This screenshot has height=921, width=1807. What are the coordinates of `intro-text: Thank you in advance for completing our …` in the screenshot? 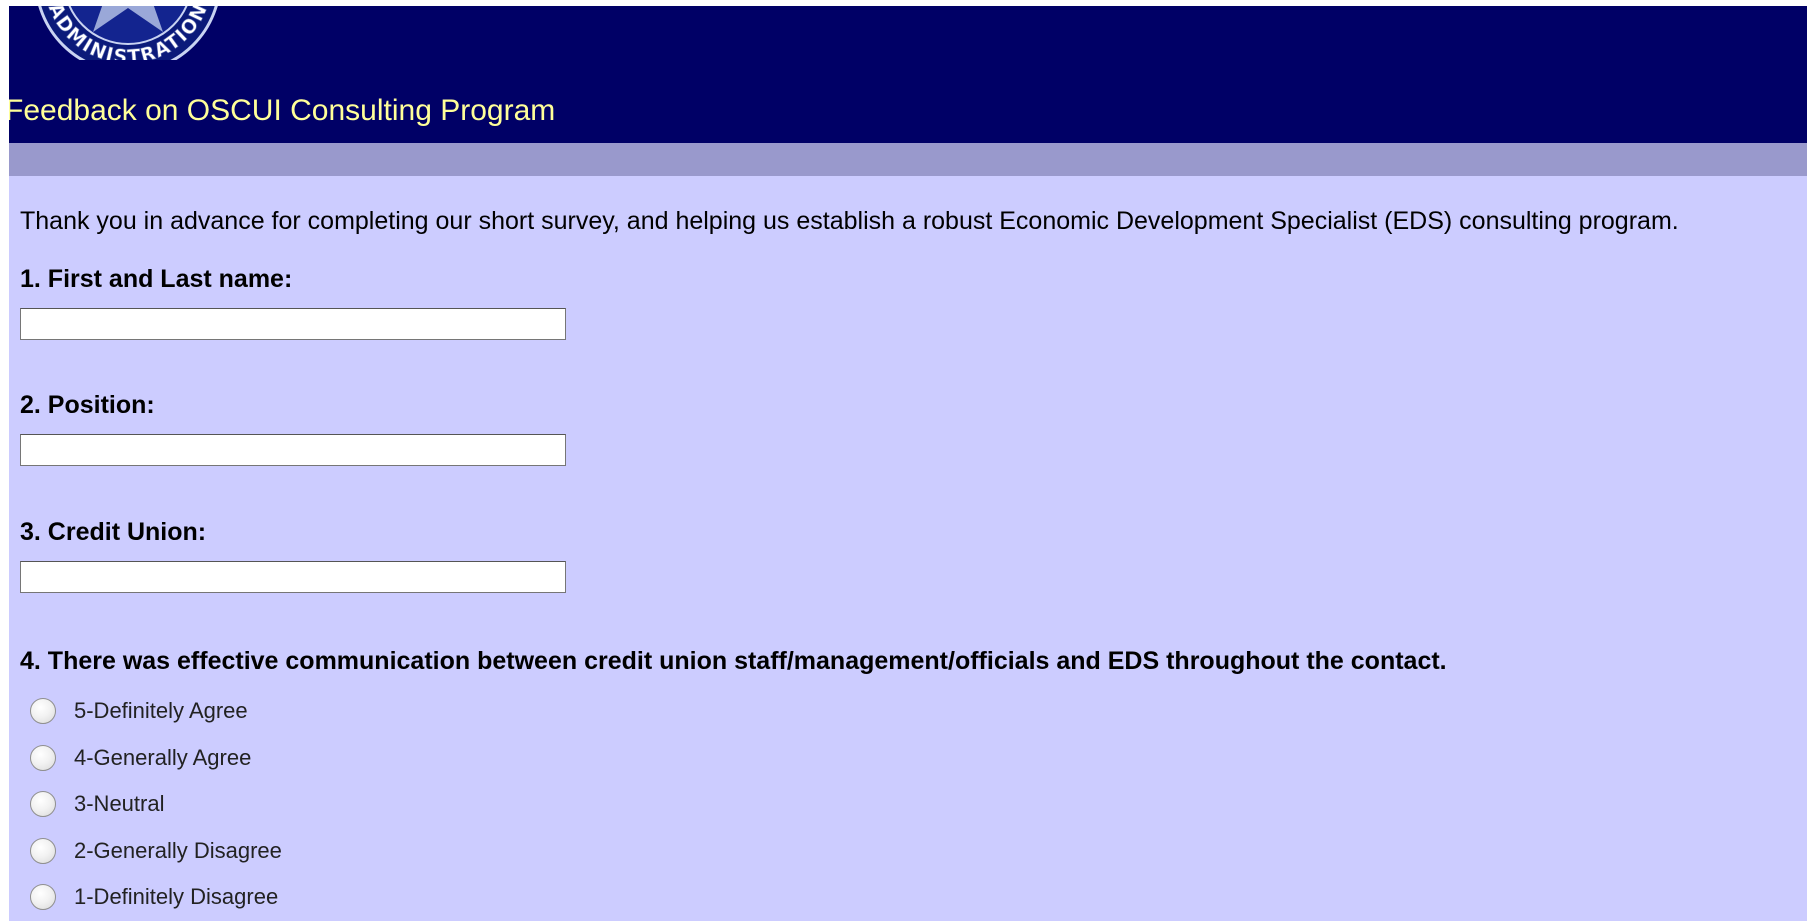 It's located at (849, 221).